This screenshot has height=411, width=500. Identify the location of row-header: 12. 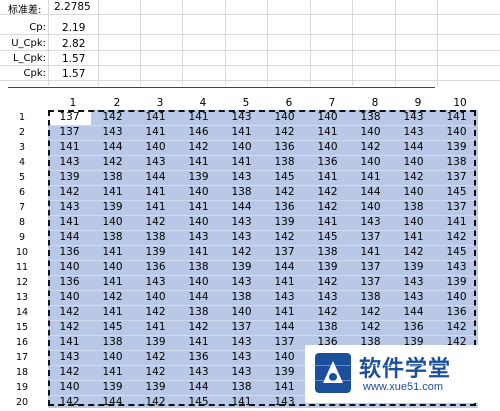
(22, 282).